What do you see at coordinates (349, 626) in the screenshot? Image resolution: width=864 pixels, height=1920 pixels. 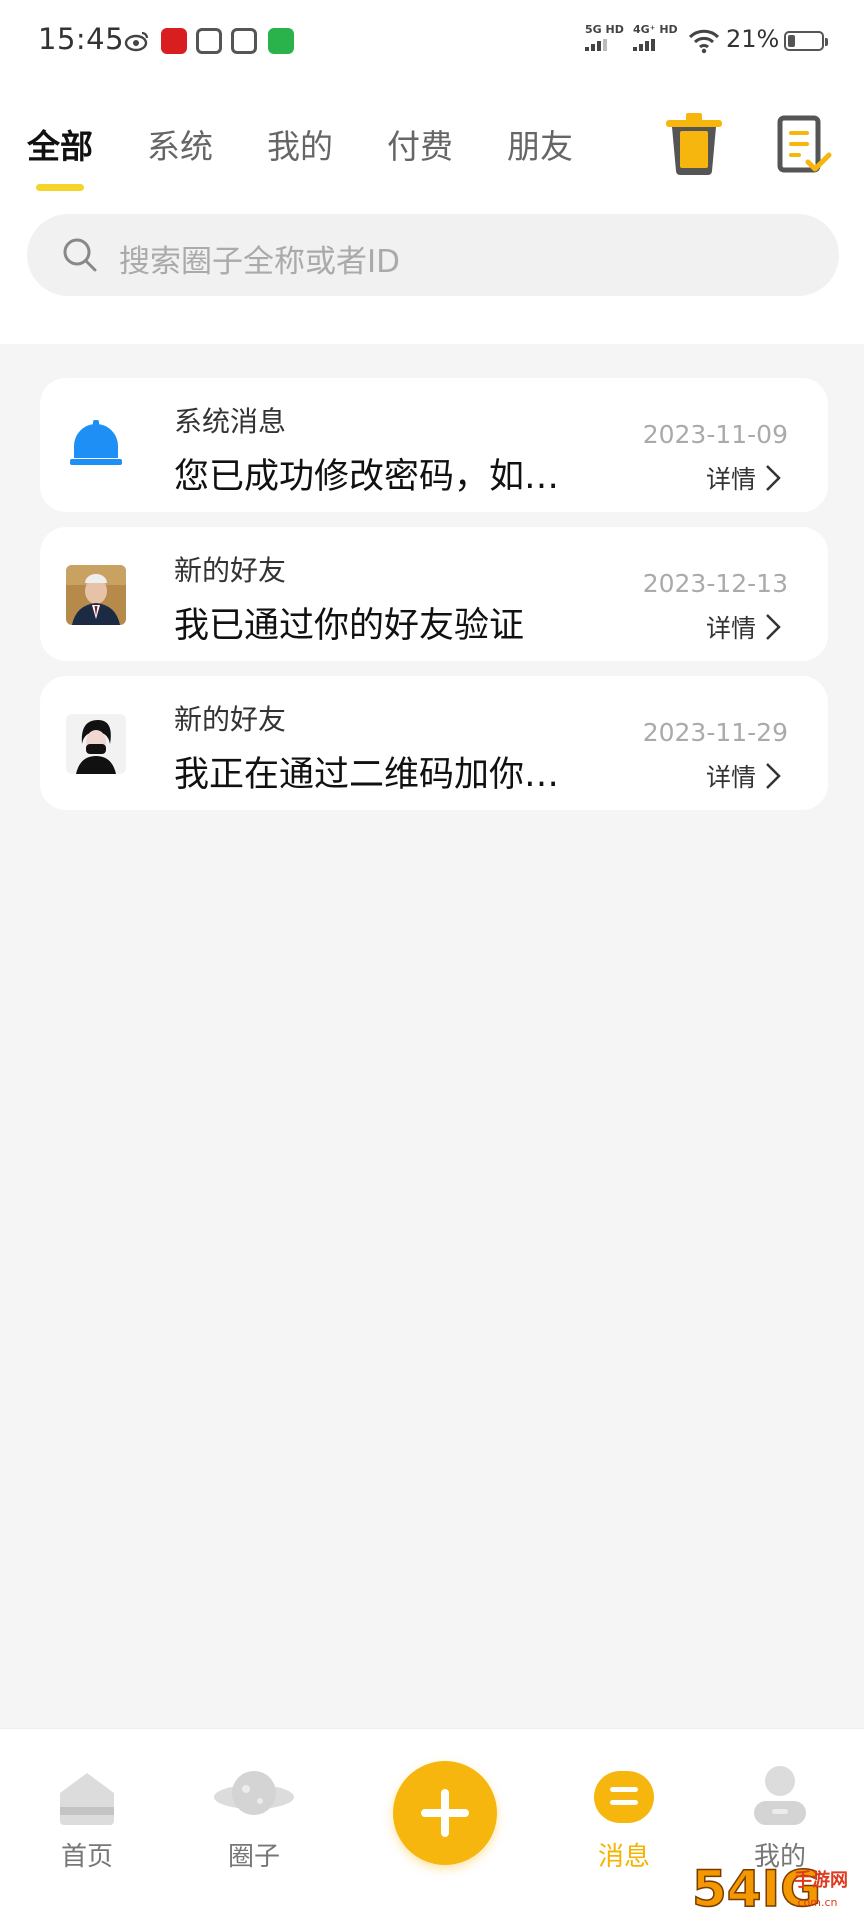 I see `message-preview: 我已通过你的好友验证` at bounding box center [349, 626].